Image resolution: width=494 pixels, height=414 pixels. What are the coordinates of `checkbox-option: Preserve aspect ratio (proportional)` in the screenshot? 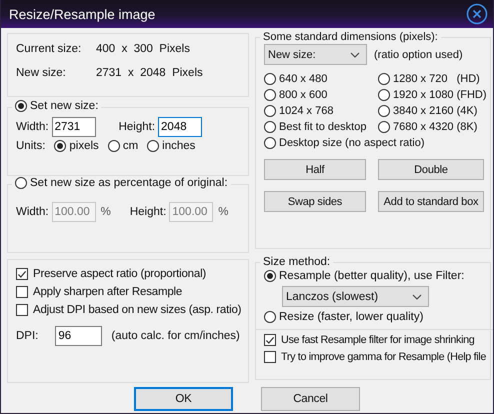 It's located at (128, 274).